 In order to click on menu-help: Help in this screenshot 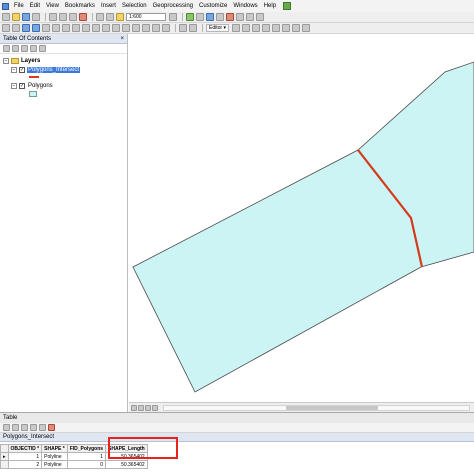, I will do `click(270, 6)`.